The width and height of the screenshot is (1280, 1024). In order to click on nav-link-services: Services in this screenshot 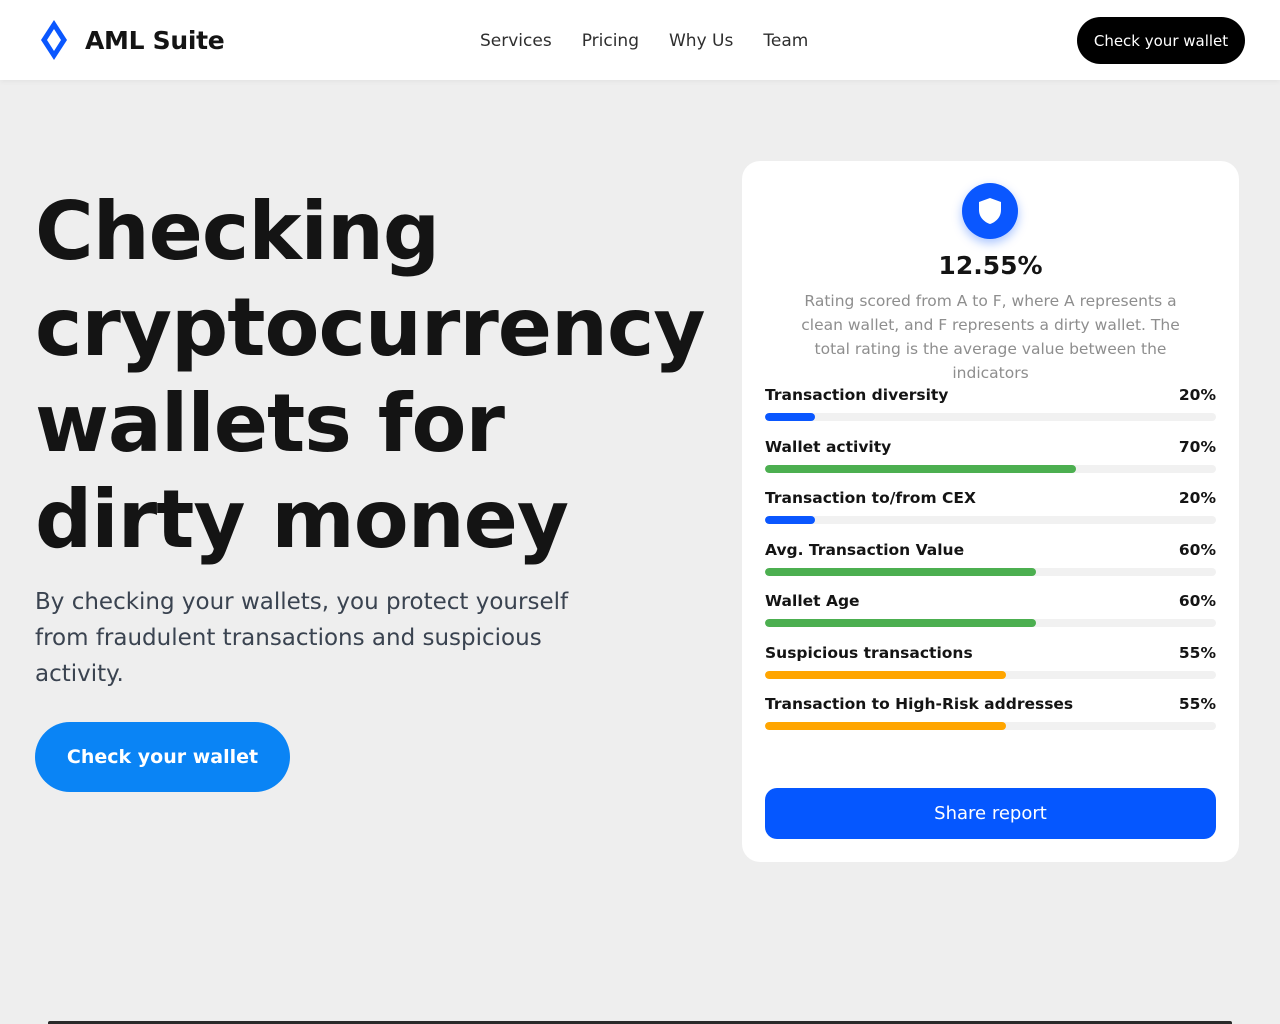, I will do `click(516, 41)`.